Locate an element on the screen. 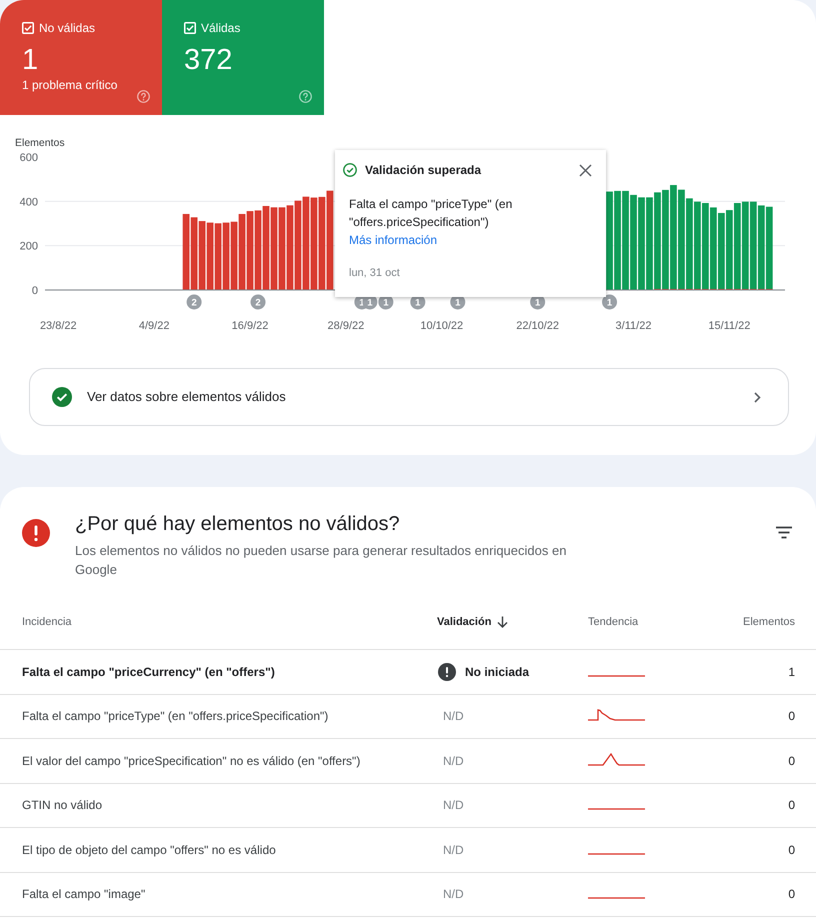 The height and width of the screenshot is (919, 816). axis-tick-label: 15/11/22 is located at coordinates (729, 326).